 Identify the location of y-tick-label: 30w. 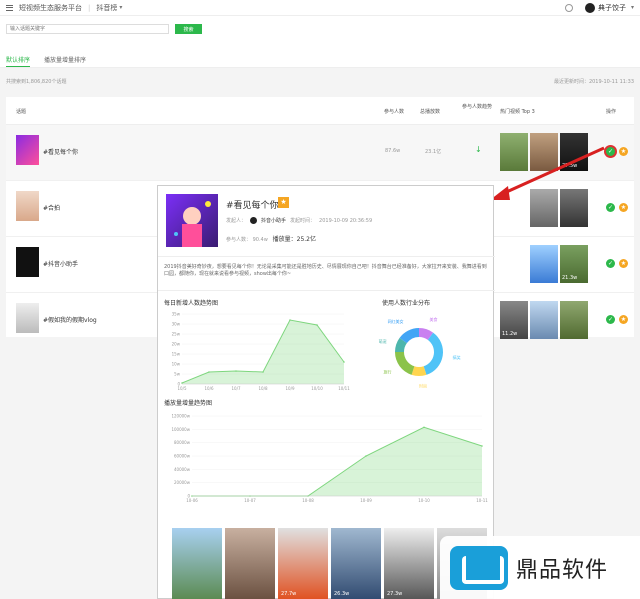
(176, 324).